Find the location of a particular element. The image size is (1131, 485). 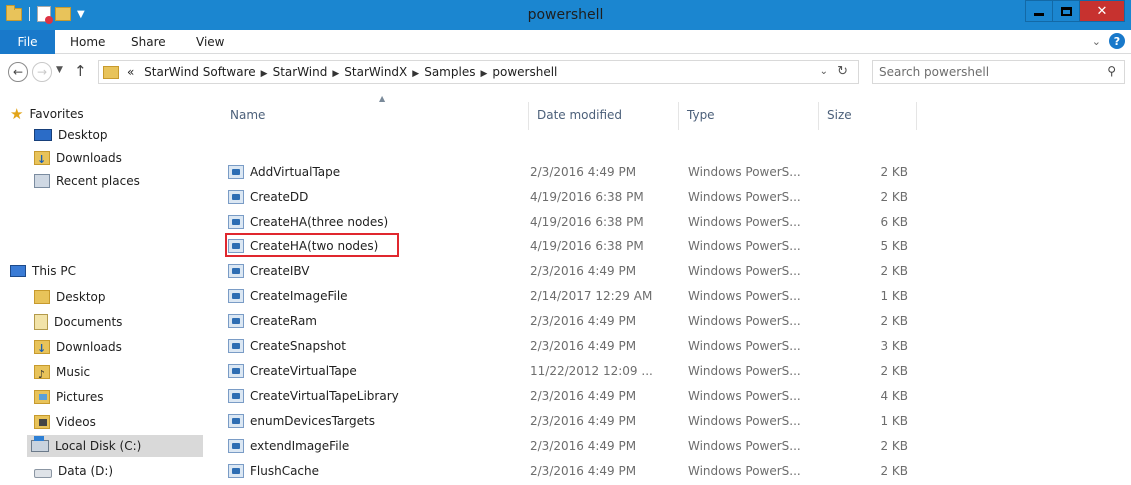

tab-file: File is located at coordinates (27, 42).